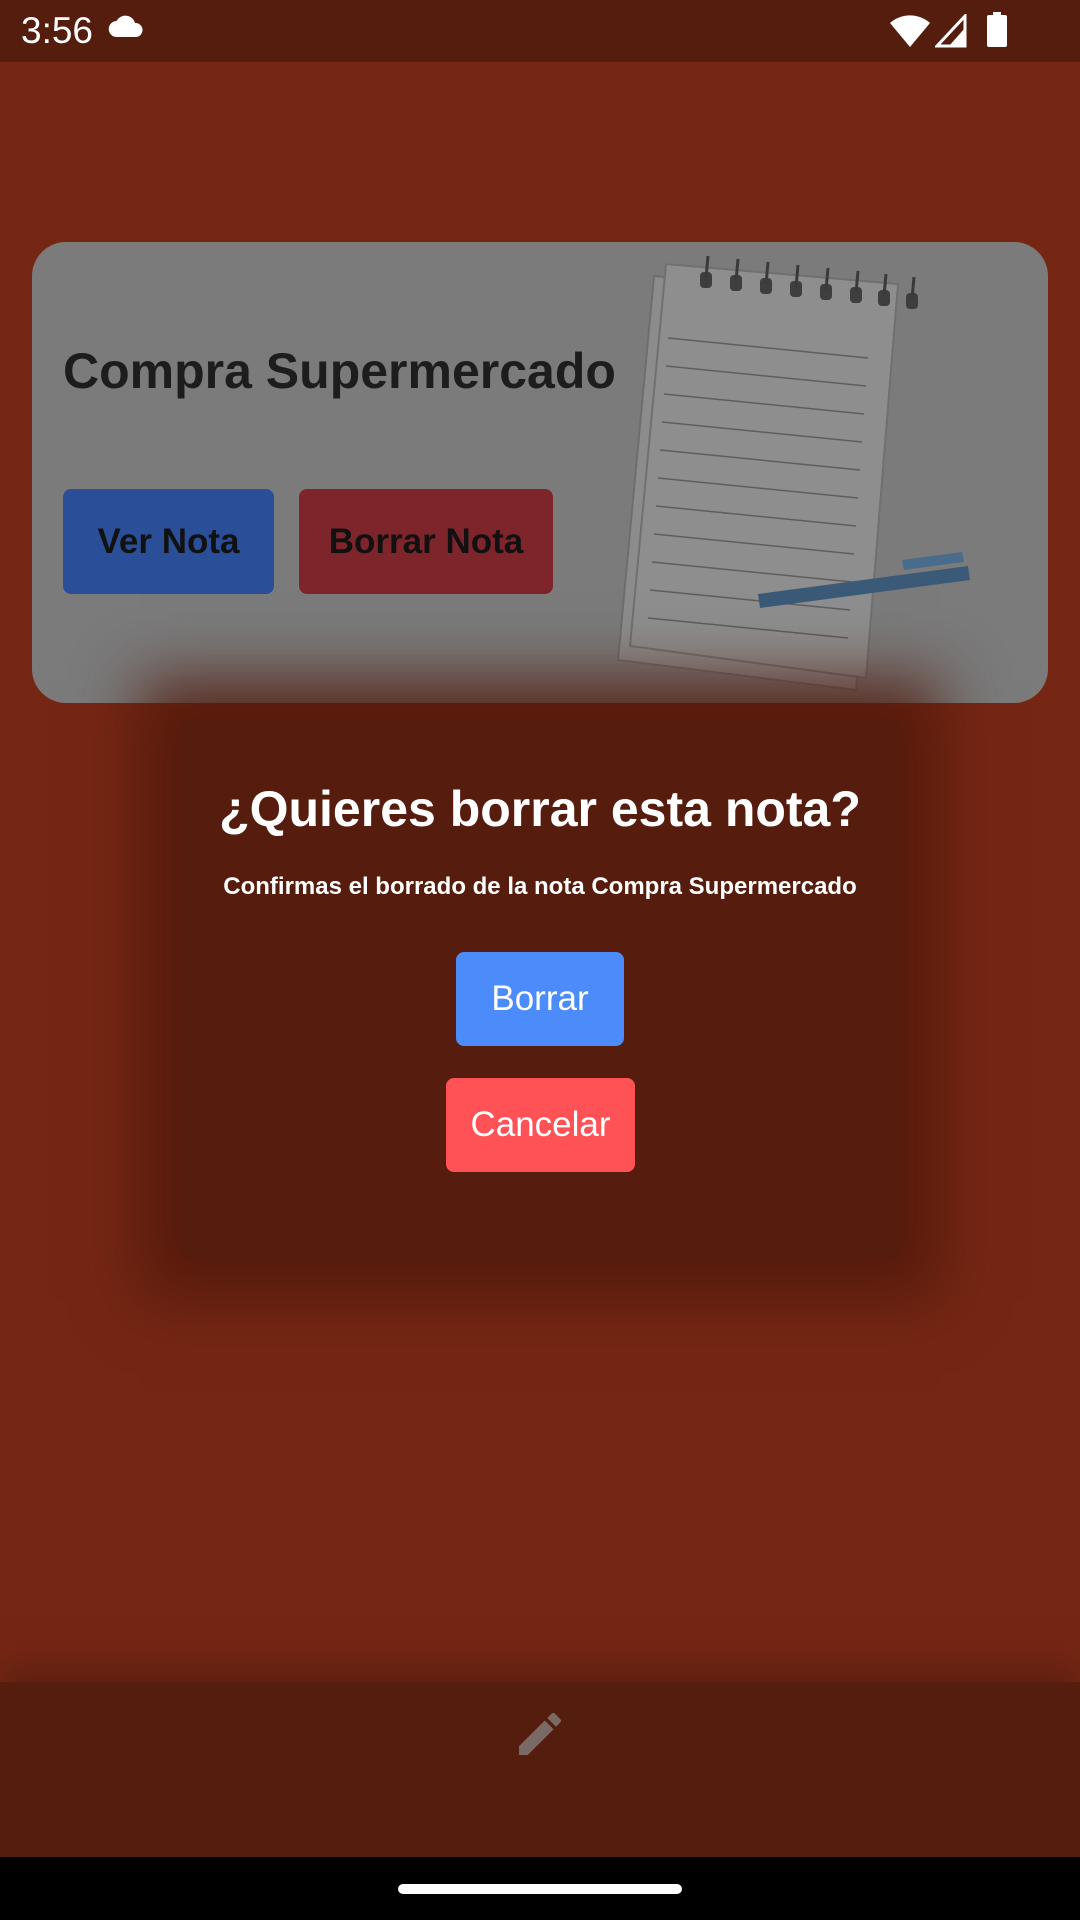  Describe the element at coordinates (57, 30) in the screenshot. I see `status-time: 3:56` at that location.